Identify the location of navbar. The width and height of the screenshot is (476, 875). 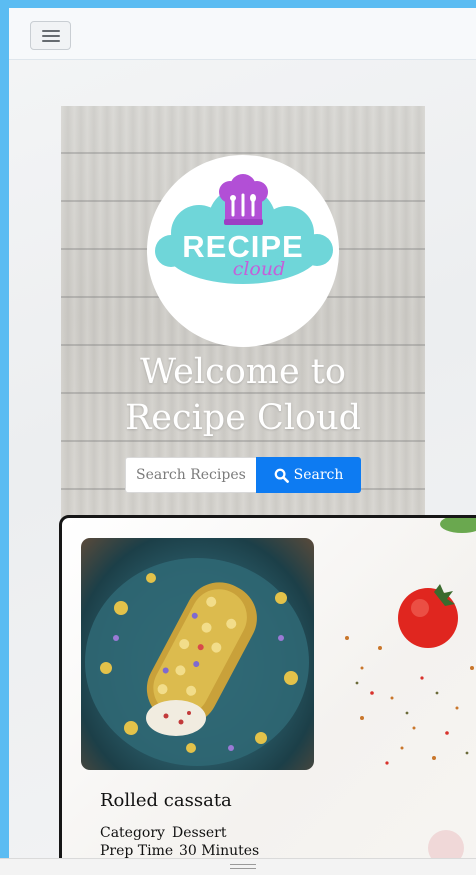
(242, 34).